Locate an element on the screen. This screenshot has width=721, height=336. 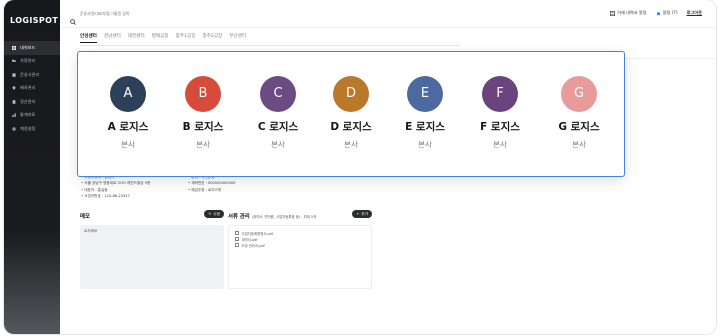
documents-add-label: 추가 is located at coordinates (364, 213).